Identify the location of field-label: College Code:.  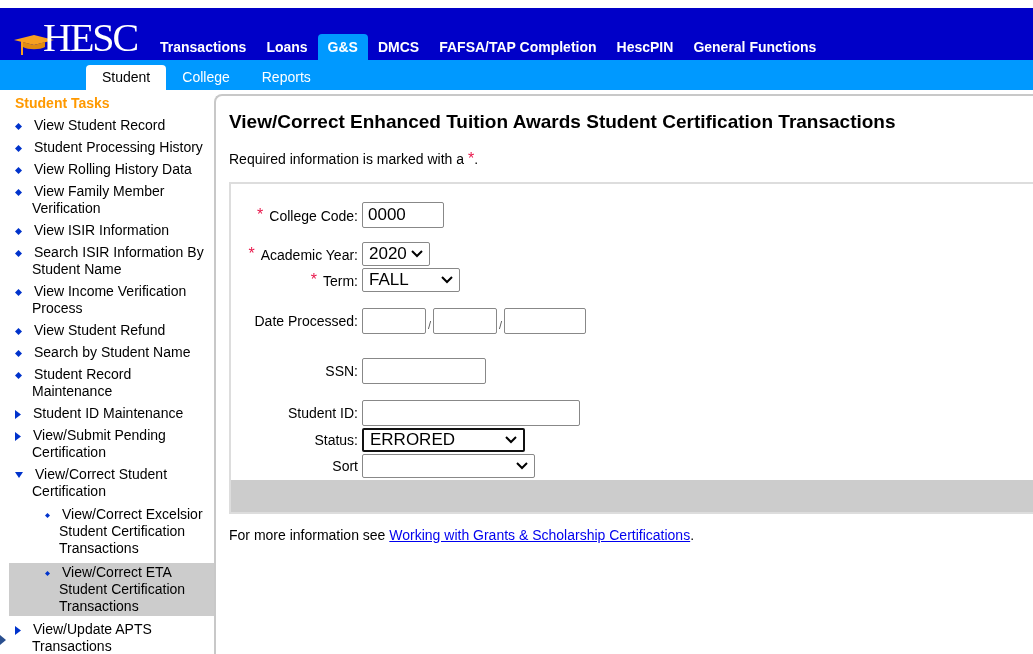
(313, 216).